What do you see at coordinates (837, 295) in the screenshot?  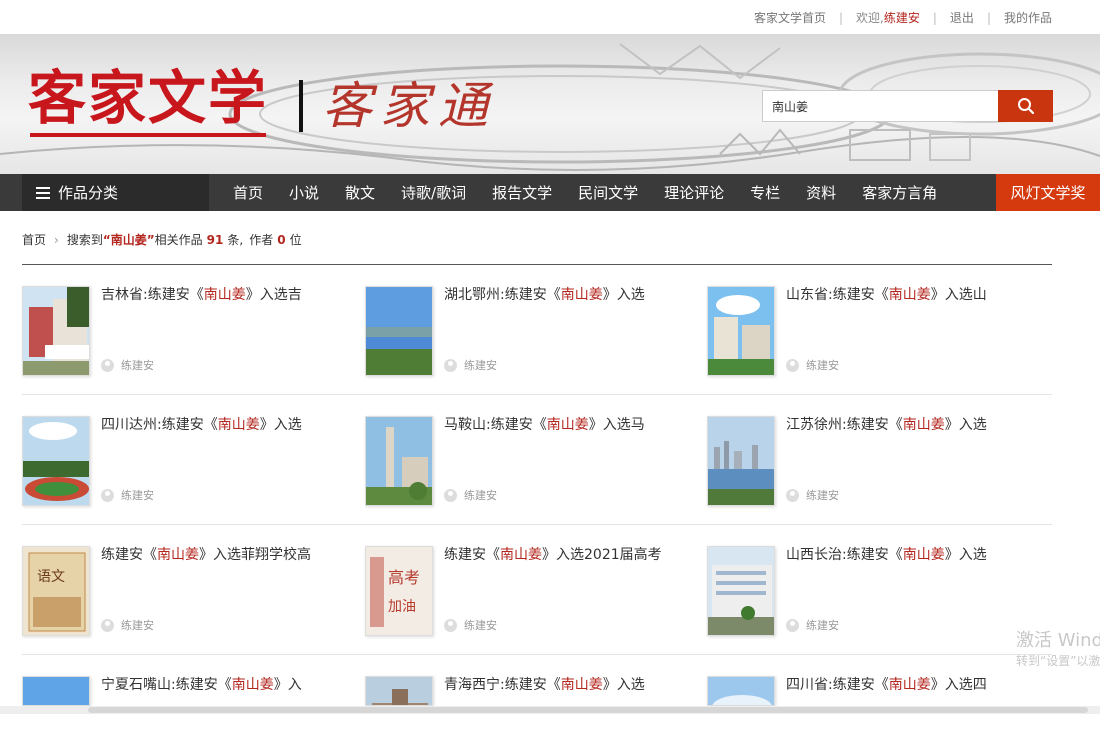 I see `title-text: 山东省:练建安《` at bounding box center [837, 295].